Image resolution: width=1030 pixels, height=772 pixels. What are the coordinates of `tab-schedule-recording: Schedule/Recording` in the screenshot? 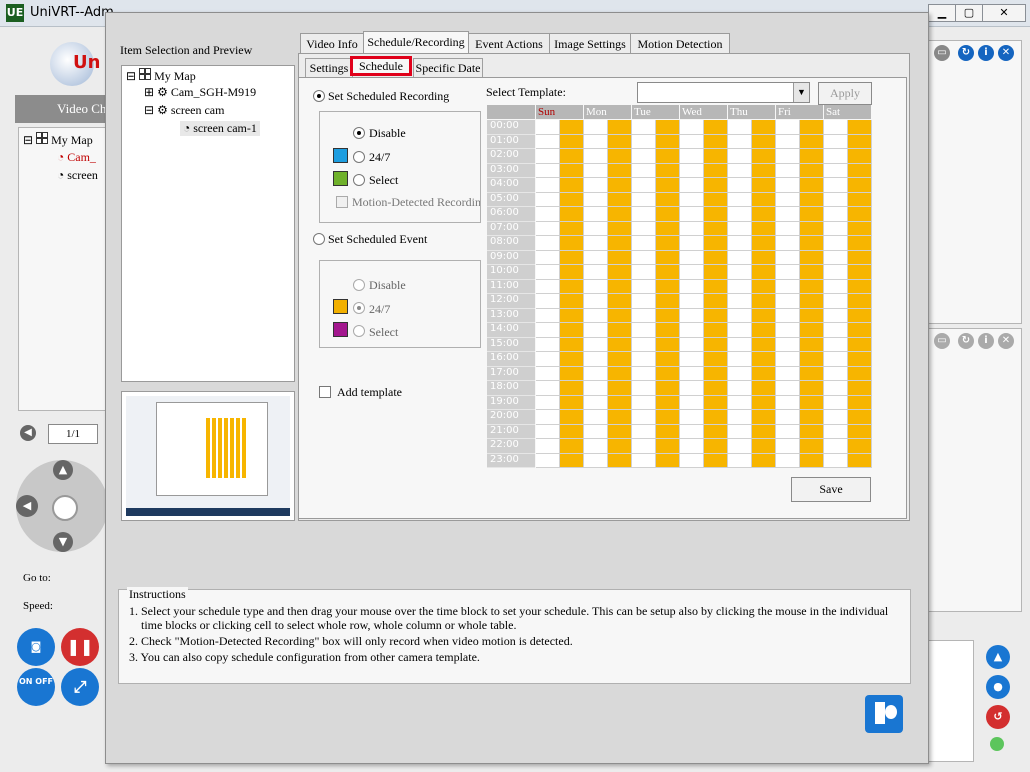 It's located at (416, 42).